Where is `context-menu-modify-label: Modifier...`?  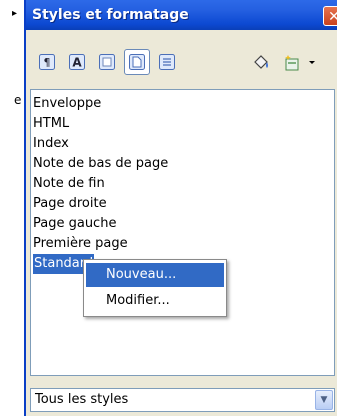
context-menu-modify-label: Modifier... is located at coordinates (138, 300).